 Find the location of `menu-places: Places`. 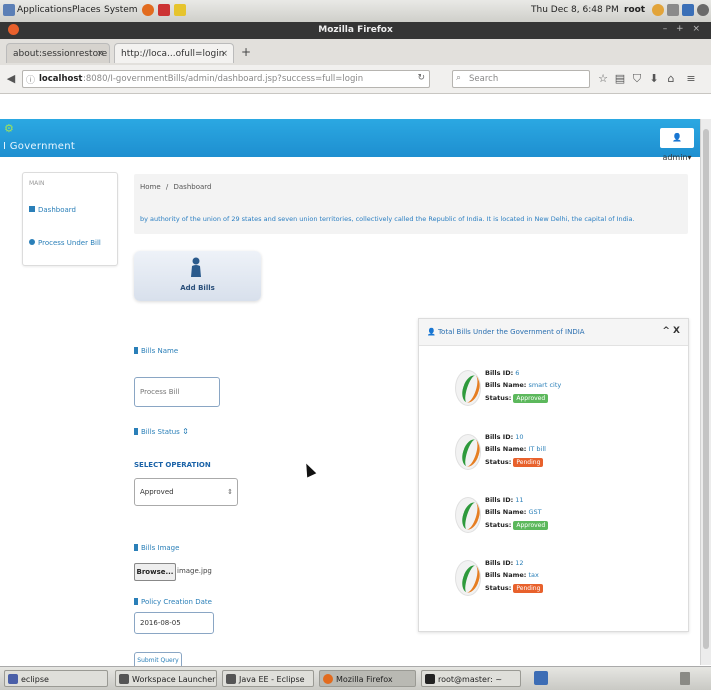

menu-places: Places is located at coordinates (86, 10).